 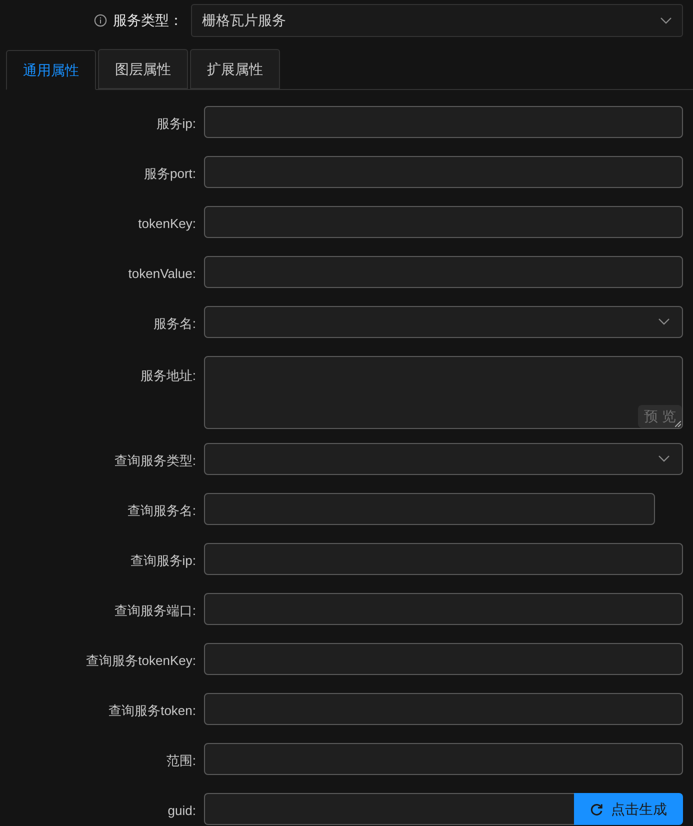 I want to click on refresh-icon, so click(x=596, y=809).